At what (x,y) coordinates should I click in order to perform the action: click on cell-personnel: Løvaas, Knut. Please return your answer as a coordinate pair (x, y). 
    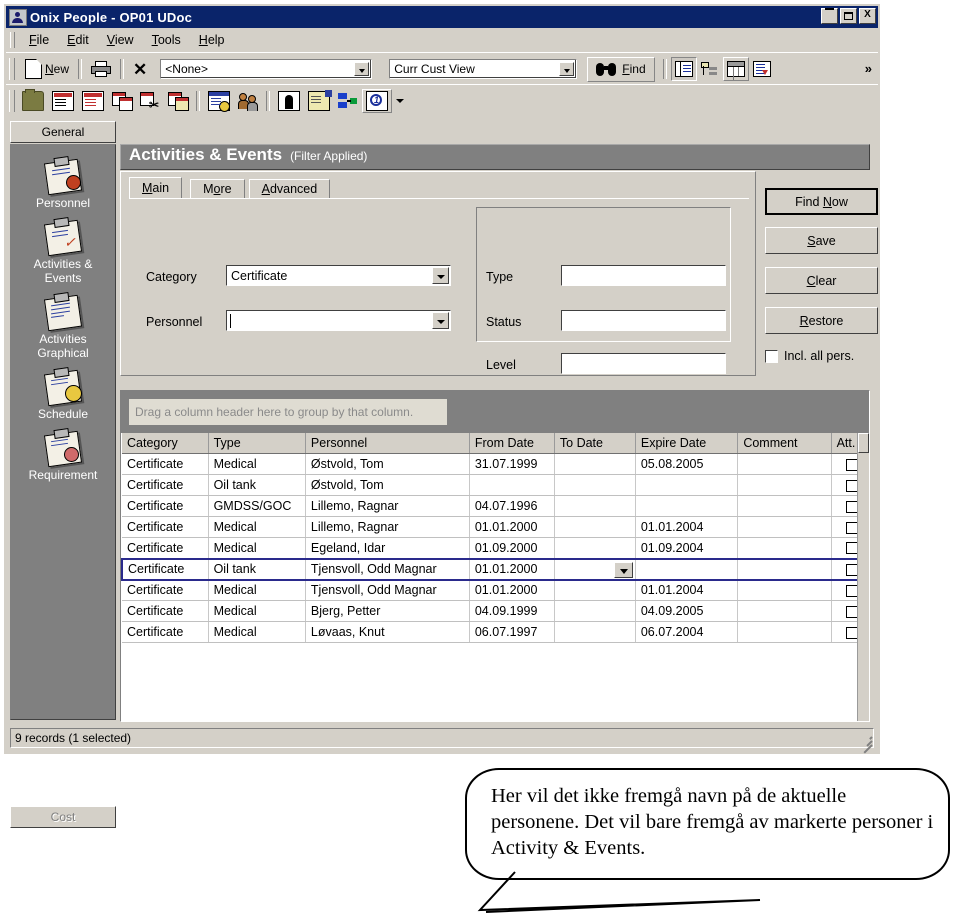
    Looking at the image, I should click on (387, 632).